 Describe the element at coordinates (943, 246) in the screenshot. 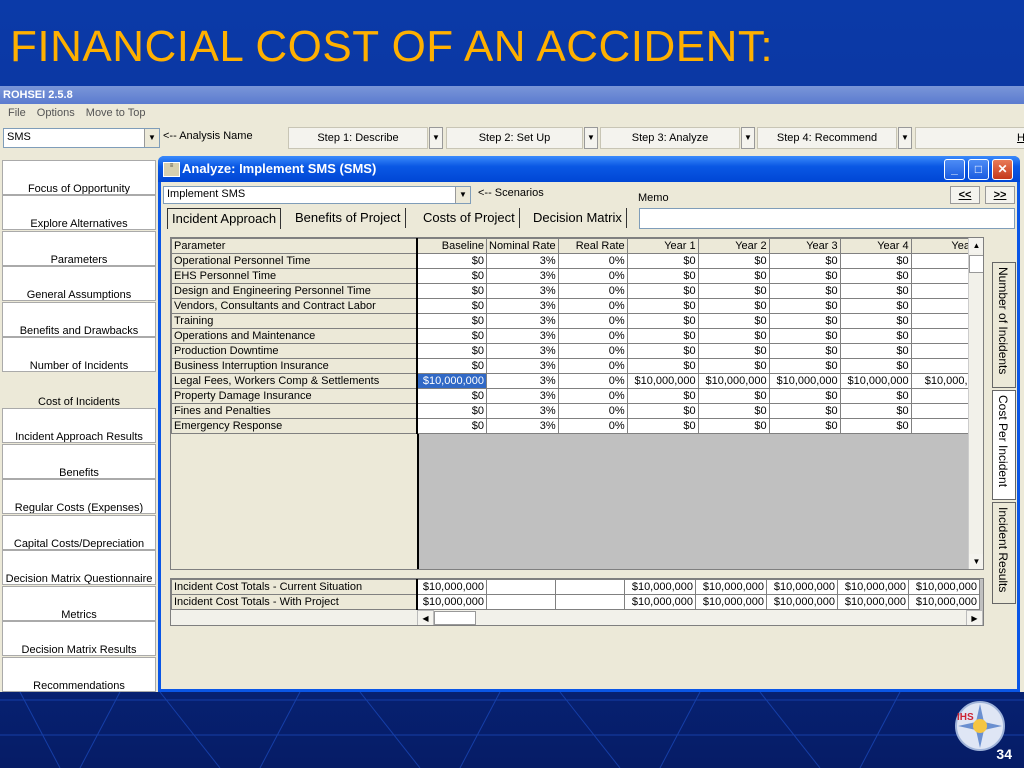

I see `column-header: Year` at that location.